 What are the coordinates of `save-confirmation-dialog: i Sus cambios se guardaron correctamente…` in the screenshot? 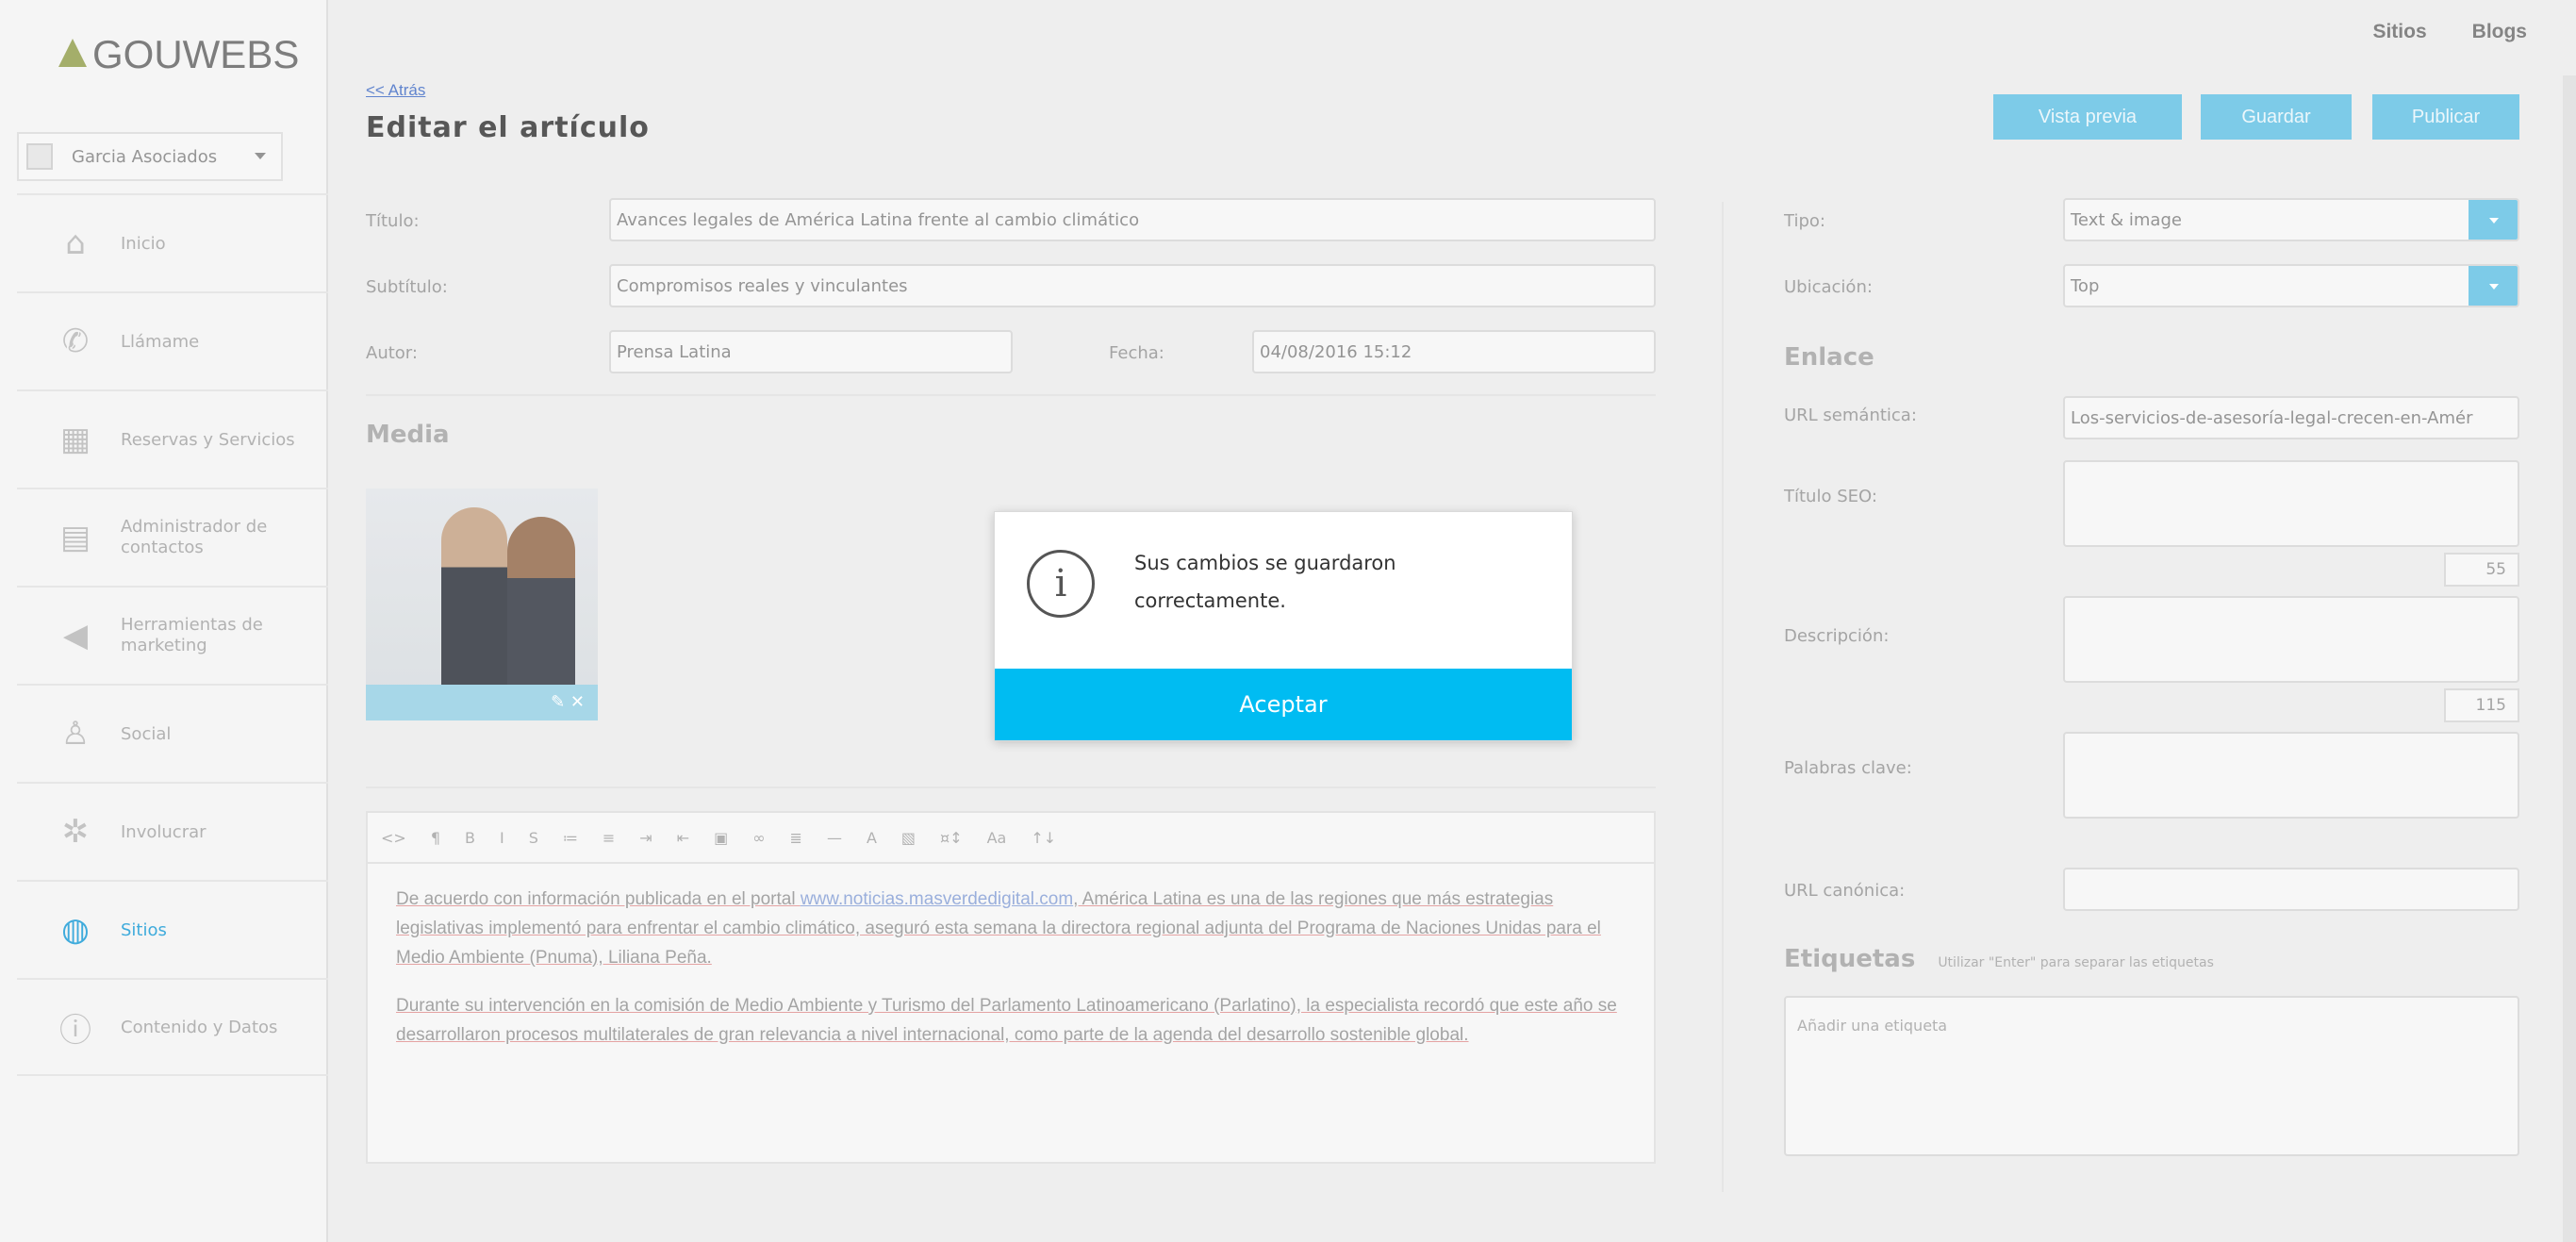 It's located at (1283, 626).